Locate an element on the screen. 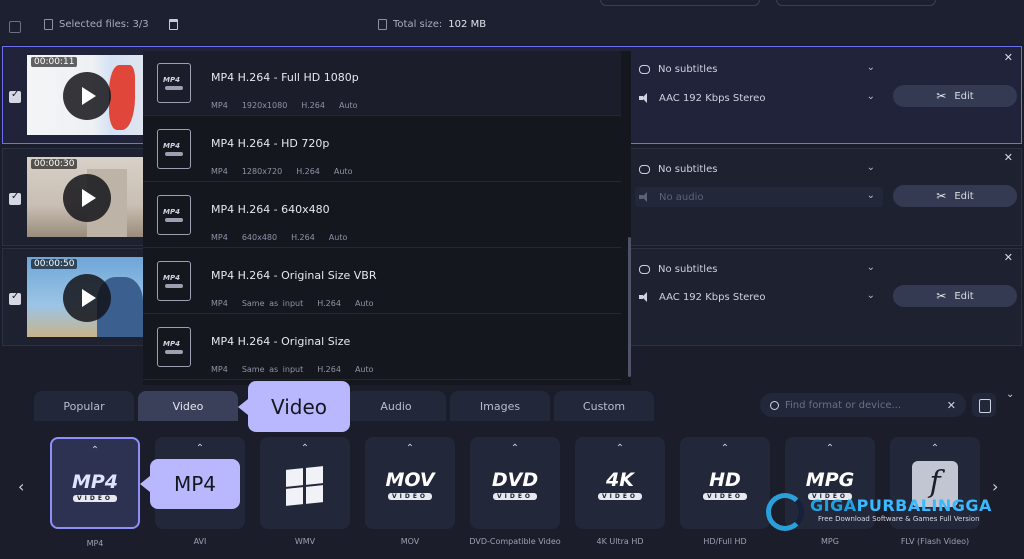 This screenshot has width=1024, height=559. selected-files-label: Selected files: 3/3 is located at coordinates (104, 24).